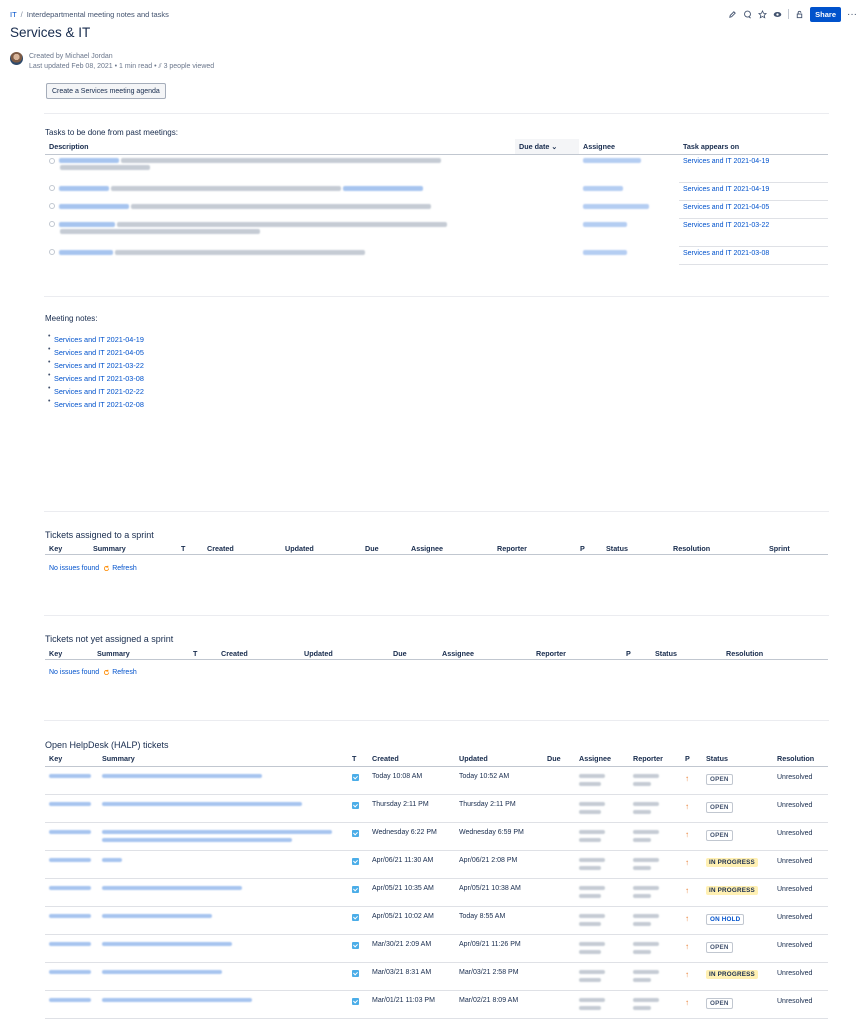 Image resolution: width=865 pixels, height=1024 pixels. What do you see at coordinates (726, 253) in the screenshot?
I see `task-page-link: Services and IT 2021-03-08` at bounding box center [726, 253].